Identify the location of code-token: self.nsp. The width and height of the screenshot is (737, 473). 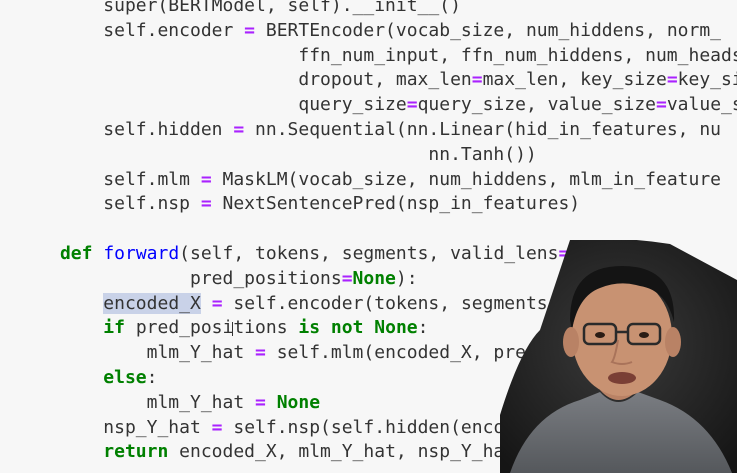
(108, 204).